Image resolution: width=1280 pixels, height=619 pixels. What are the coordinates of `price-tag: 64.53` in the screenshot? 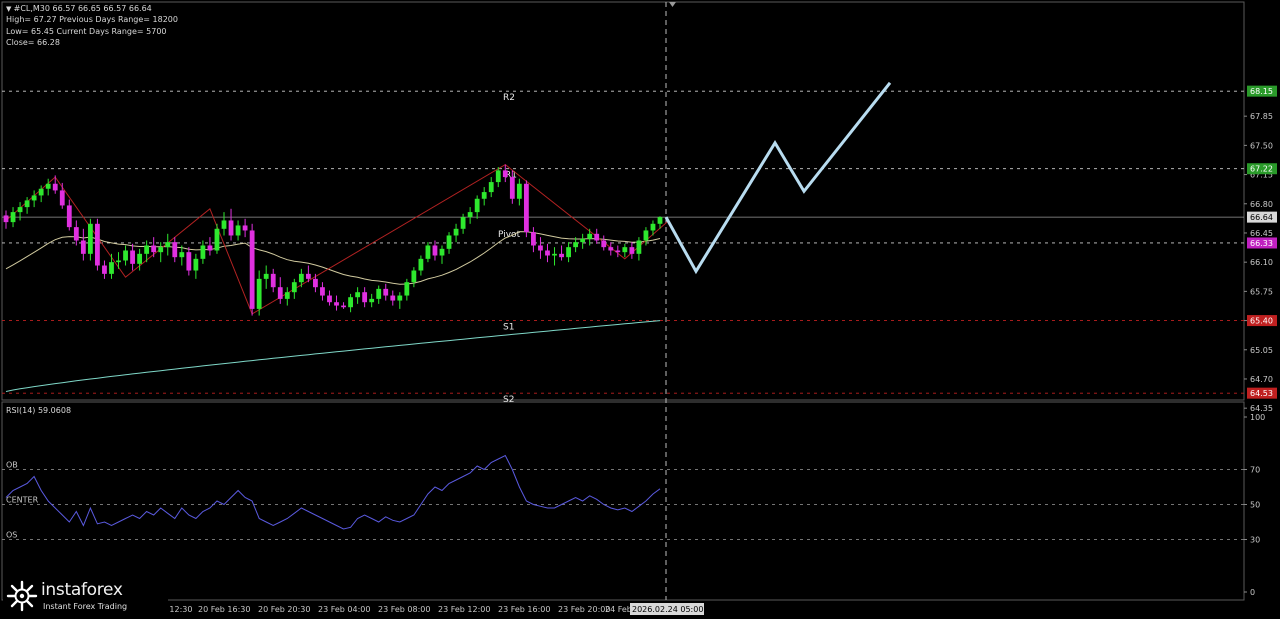 It's located at (1262, 393).